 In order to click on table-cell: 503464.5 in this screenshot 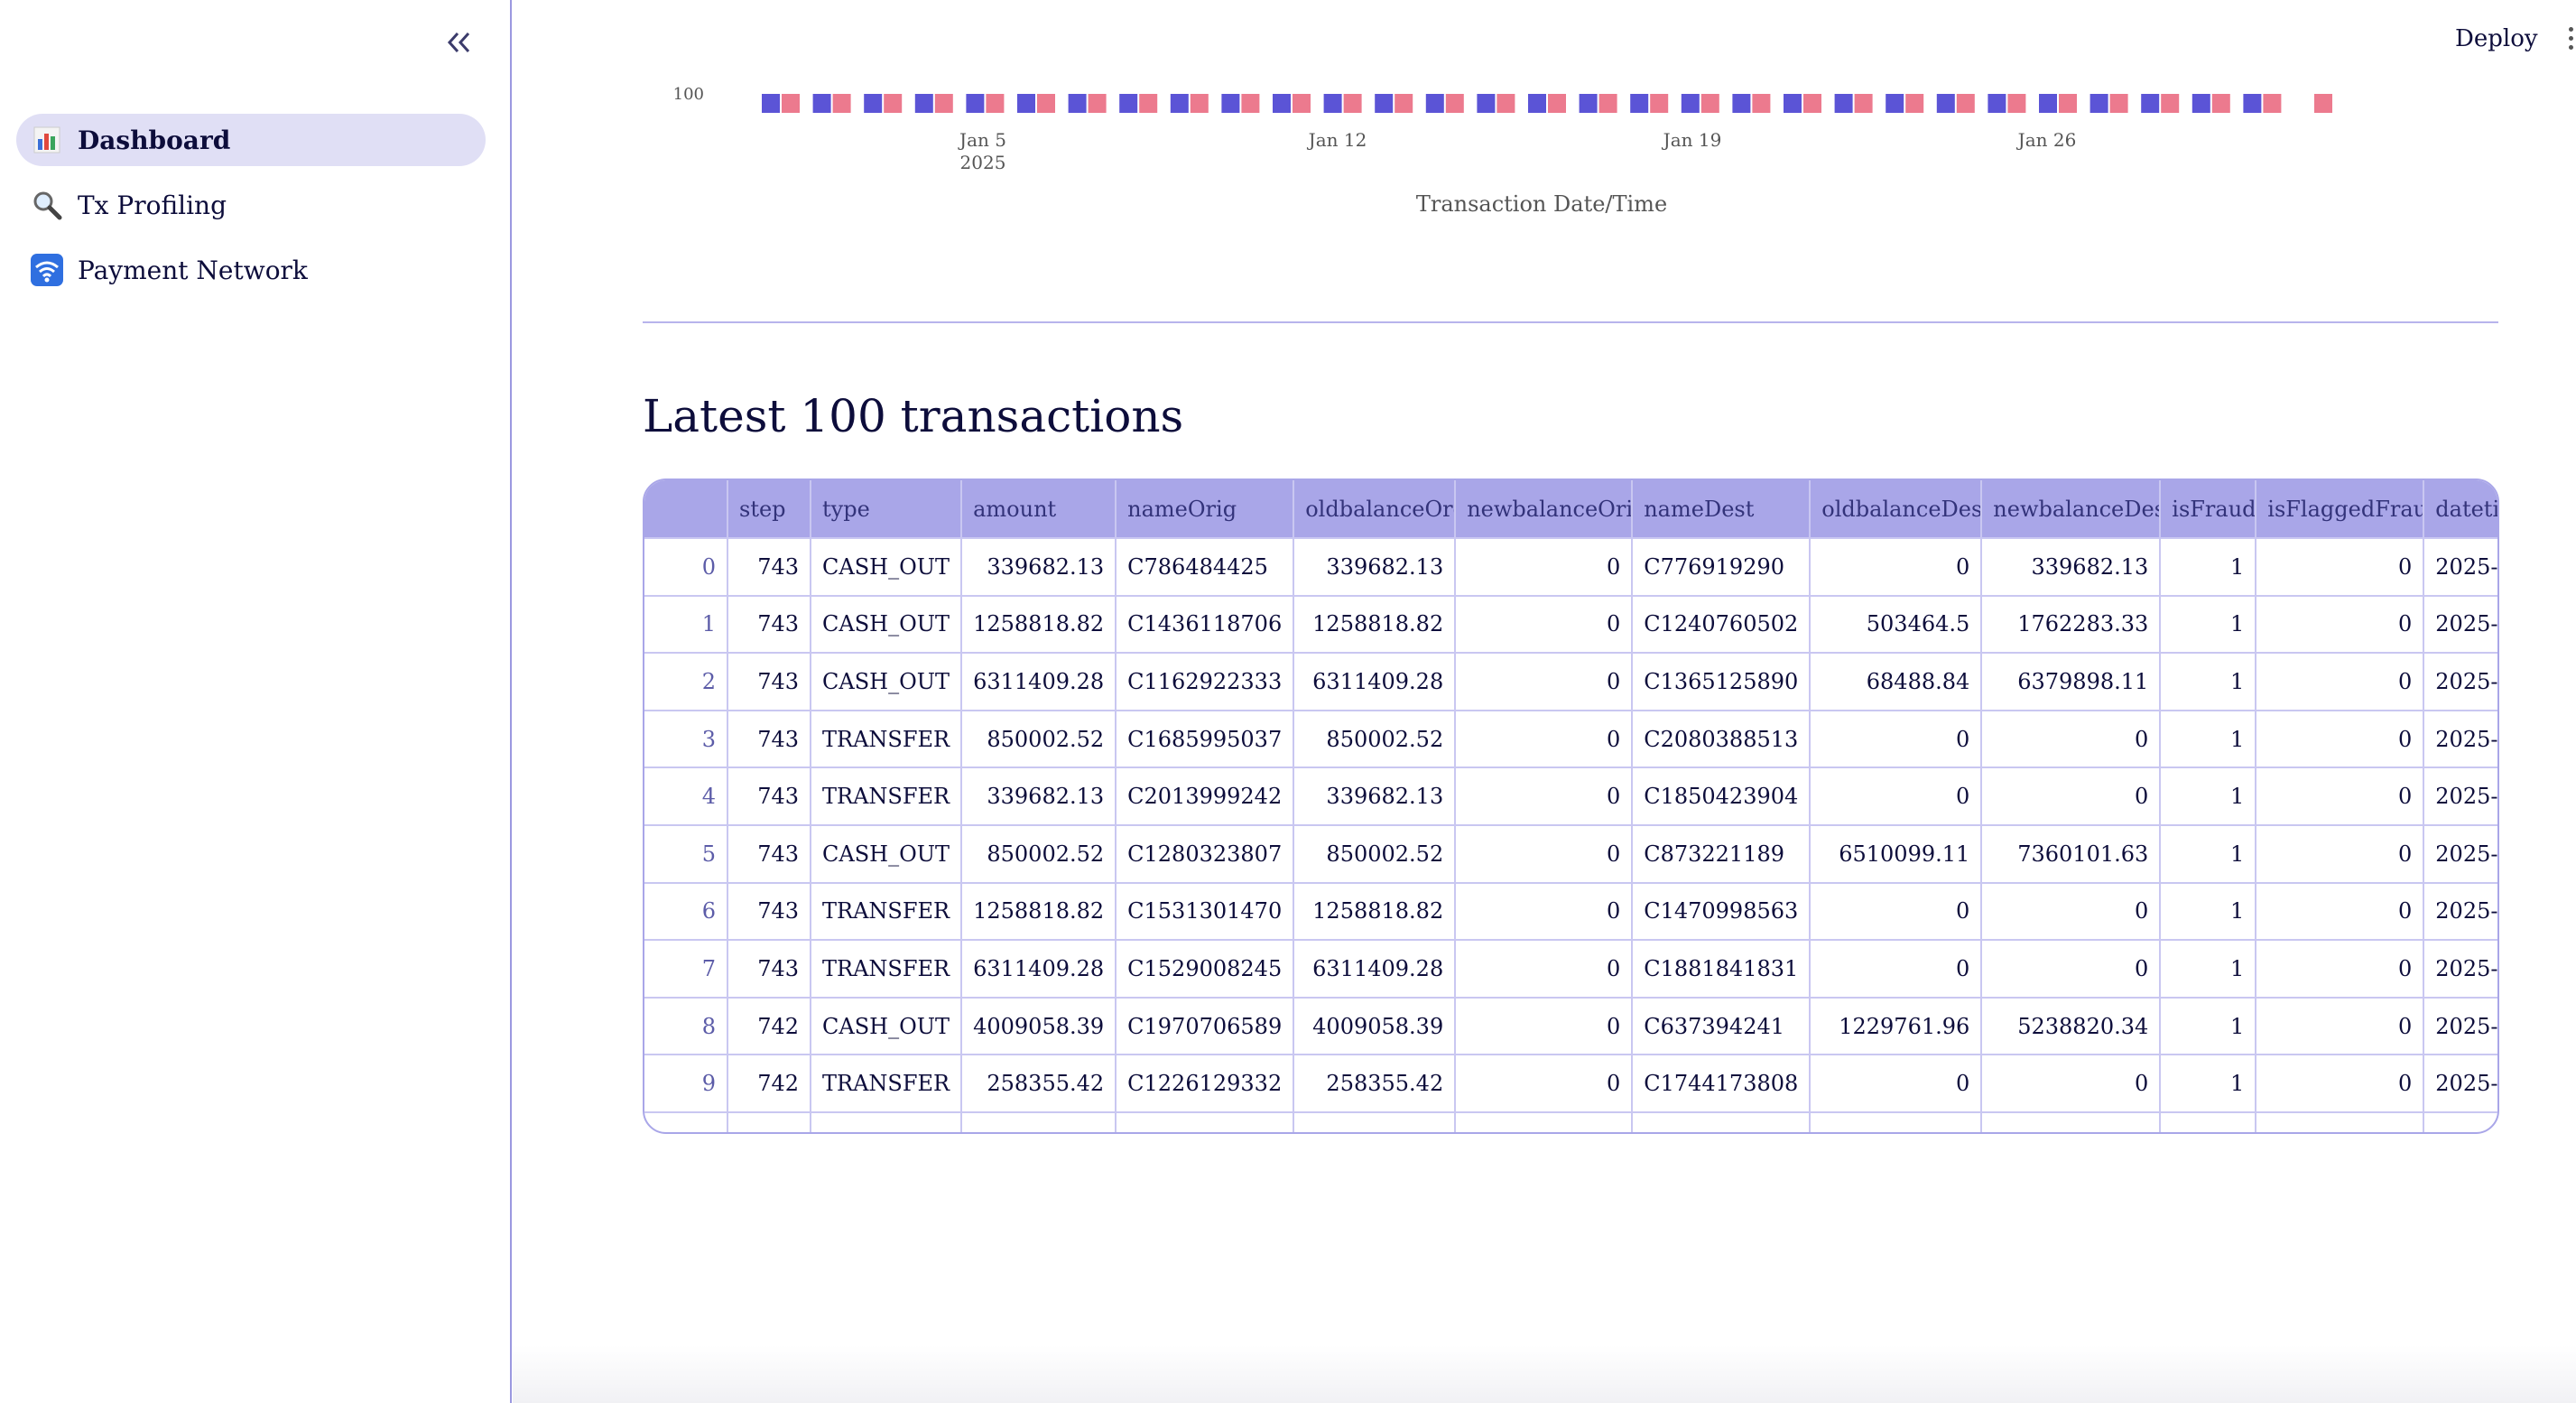, I will do `click(1896, 624)`.